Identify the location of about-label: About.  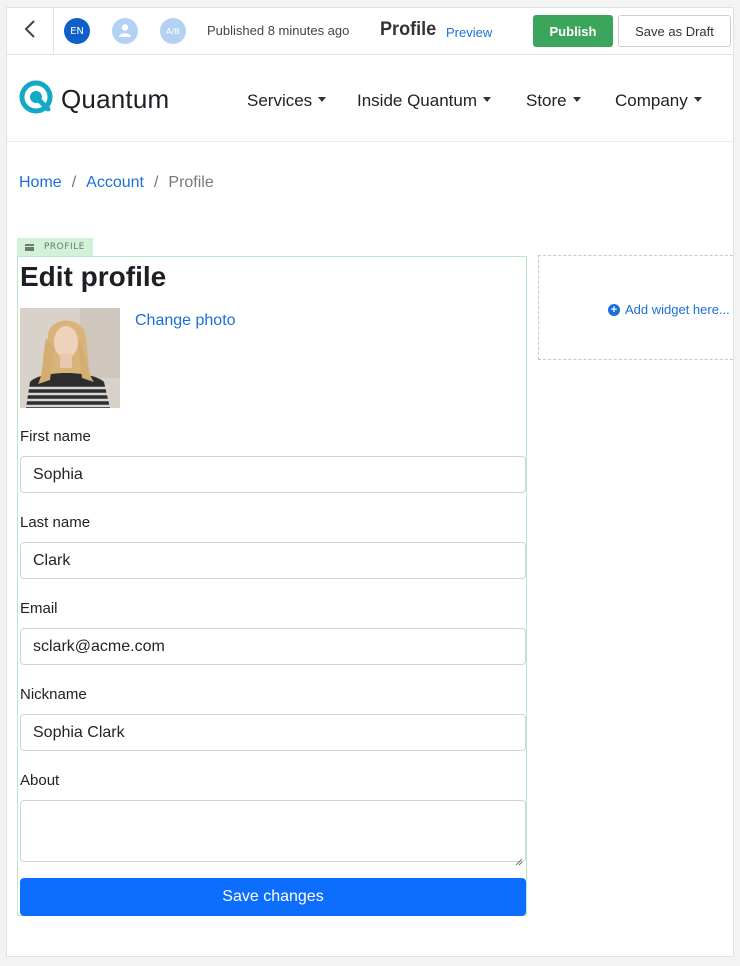
(40, 780).